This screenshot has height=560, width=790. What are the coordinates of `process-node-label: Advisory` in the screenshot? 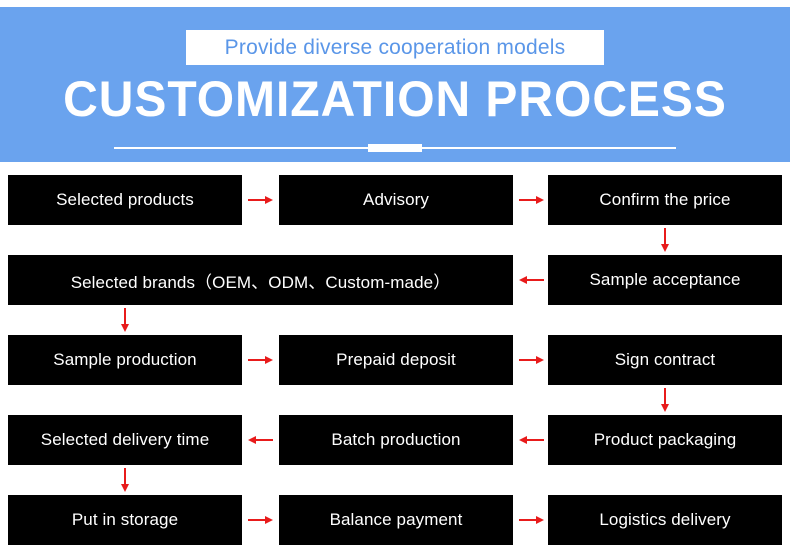 It's located at (396, 199).